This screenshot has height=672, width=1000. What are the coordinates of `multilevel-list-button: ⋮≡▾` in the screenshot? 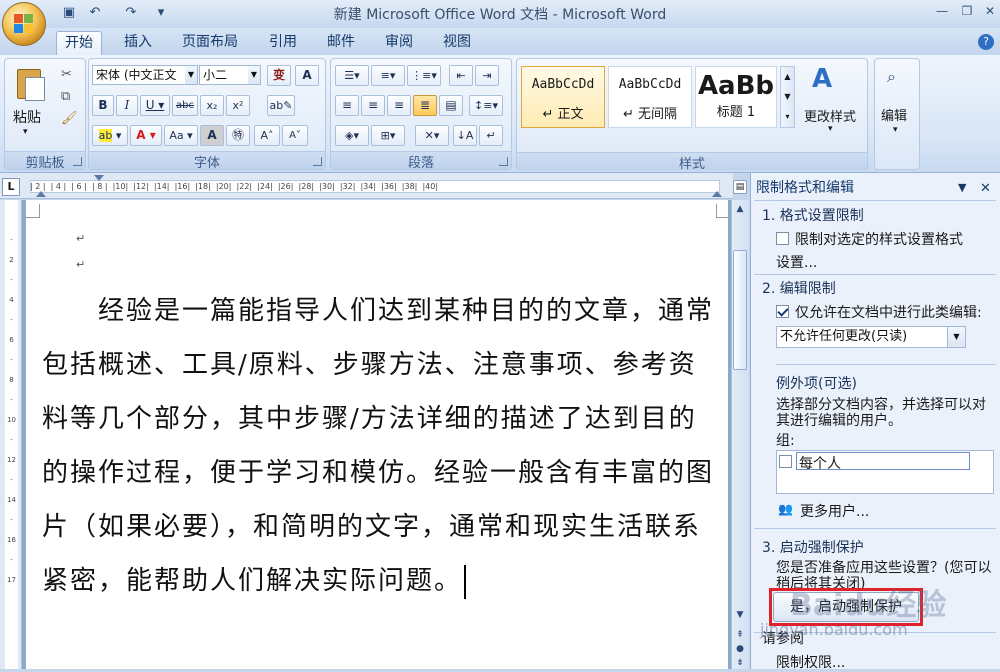 It's located at (424, 75).